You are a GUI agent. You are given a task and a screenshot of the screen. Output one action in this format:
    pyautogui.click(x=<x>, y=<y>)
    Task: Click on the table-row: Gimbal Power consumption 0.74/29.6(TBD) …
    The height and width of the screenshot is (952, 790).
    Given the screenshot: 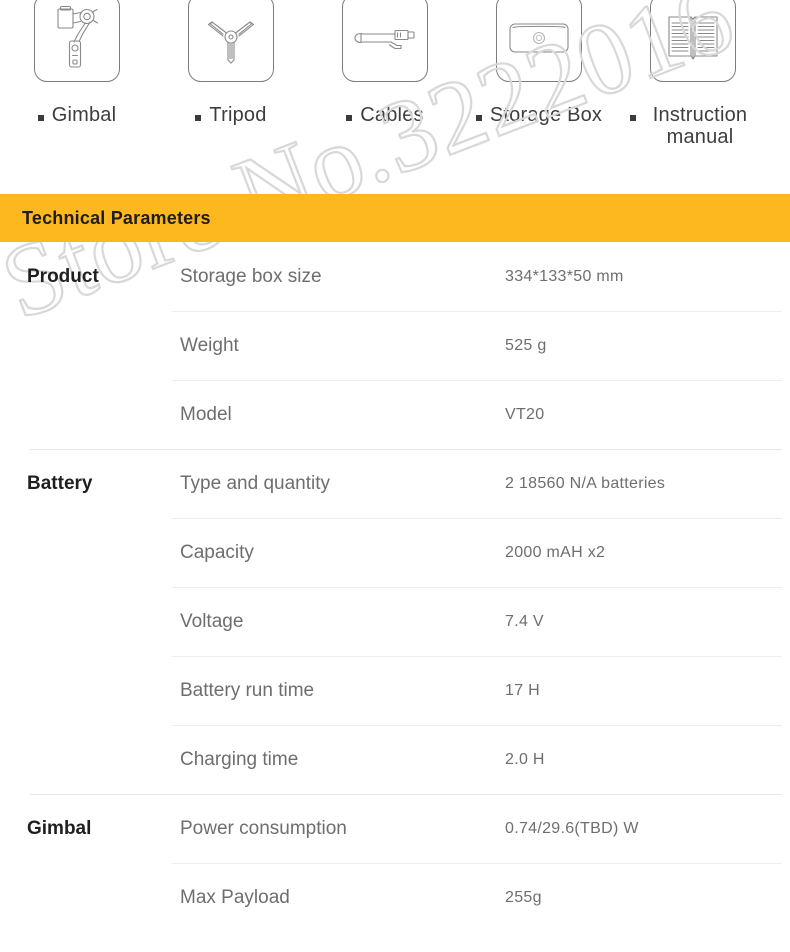 What is the action you would take?
    pyautogui.click(x=395, y=828)
    